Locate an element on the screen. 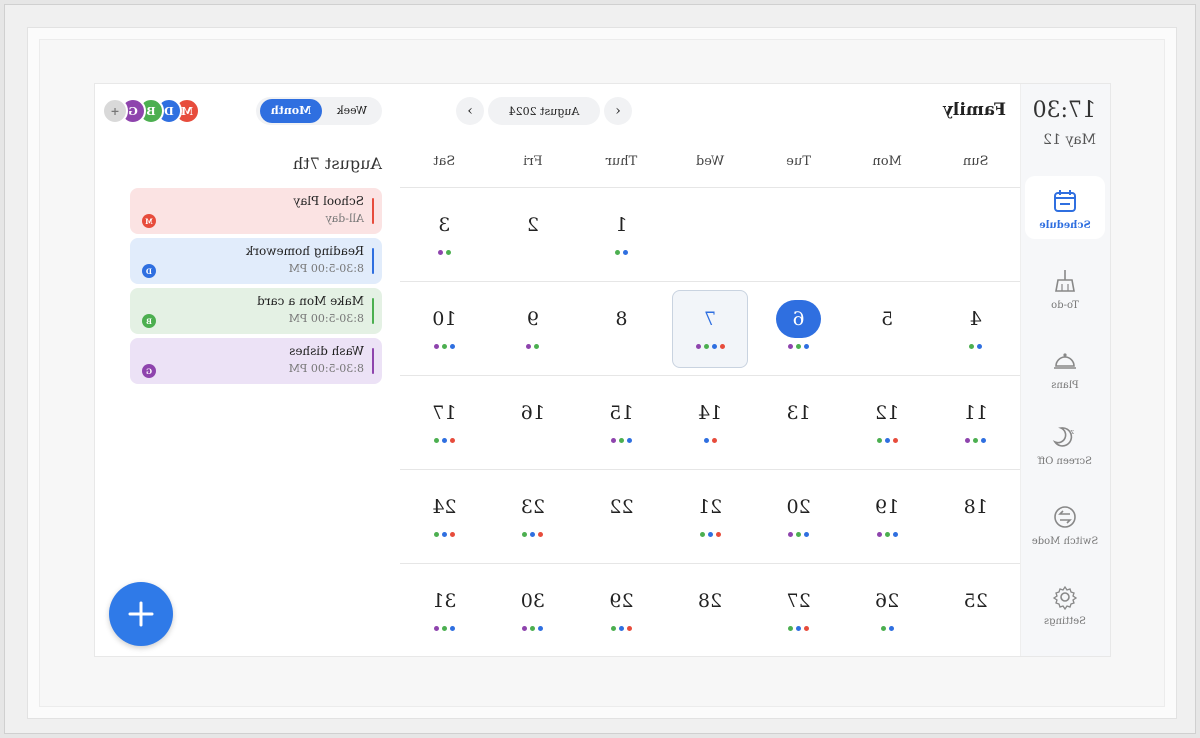 Image resolution: width=1200 pixels, height=738 pixels. day-cell: 26 is located at coordinates (887, 610).